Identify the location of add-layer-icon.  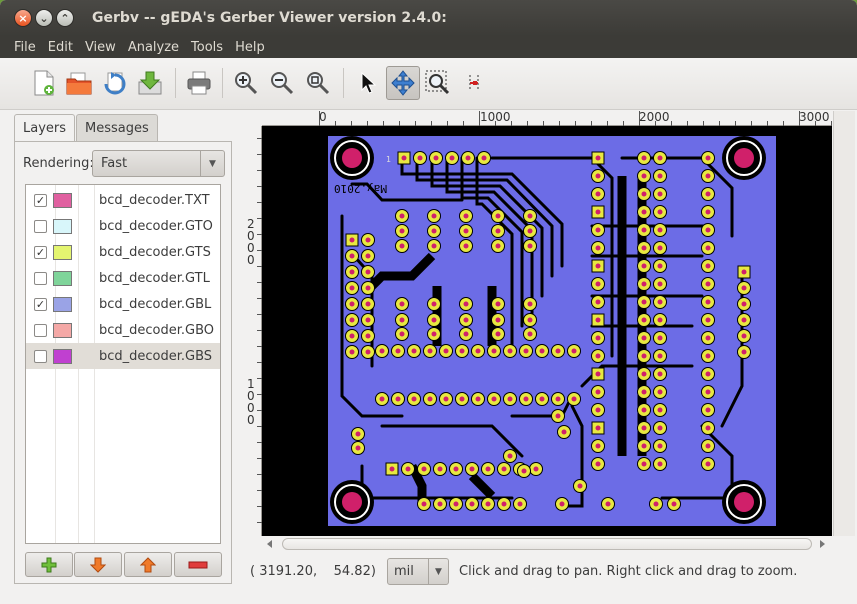
(49, 564).